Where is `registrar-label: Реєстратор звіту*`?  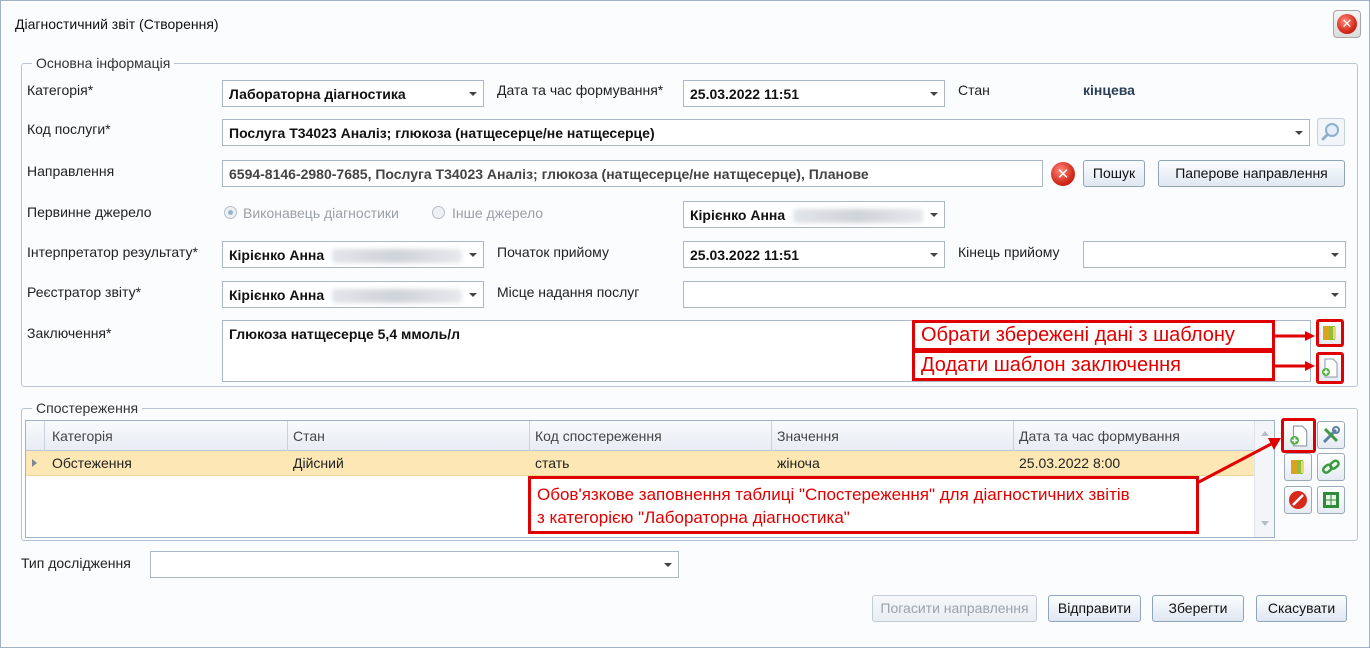 registrar-label: Реєстратор звіту* is located at coordinates (84, 292).